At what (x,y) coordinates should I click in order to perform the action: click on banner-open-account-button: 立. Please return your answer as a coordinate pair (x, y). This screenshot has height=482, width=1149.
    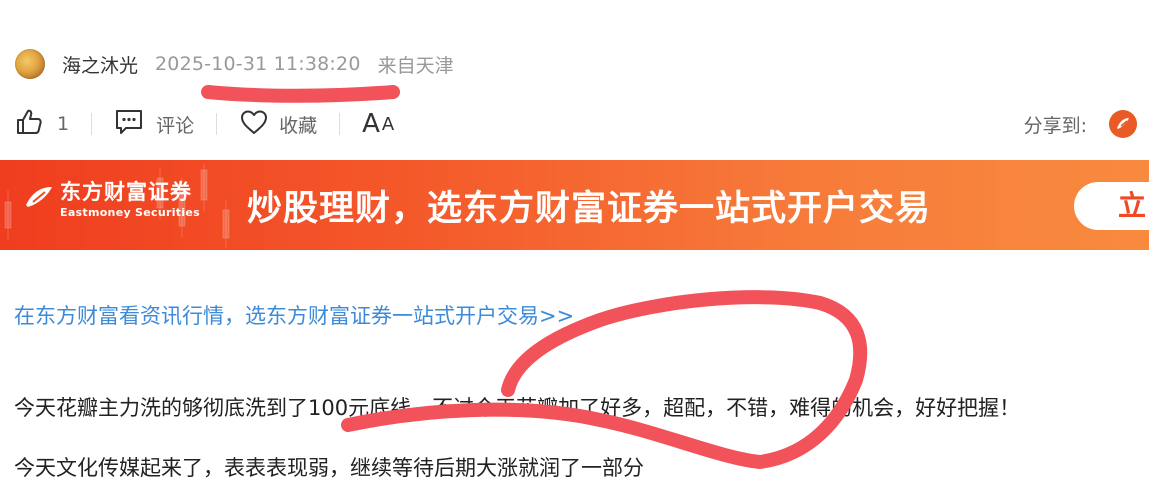
    Looking at the image, I should click on (1111, 206).